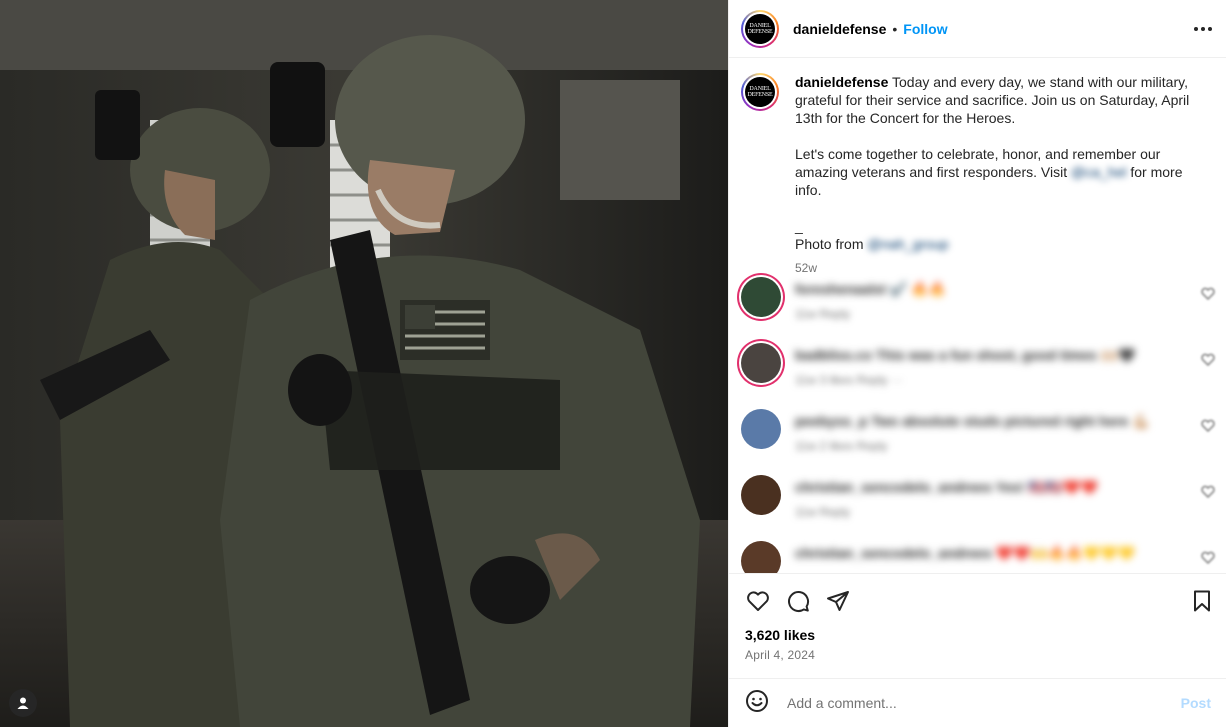  Describe the element at coordinates (977, 600) in the screenshot. I see `action-bar` at that location.